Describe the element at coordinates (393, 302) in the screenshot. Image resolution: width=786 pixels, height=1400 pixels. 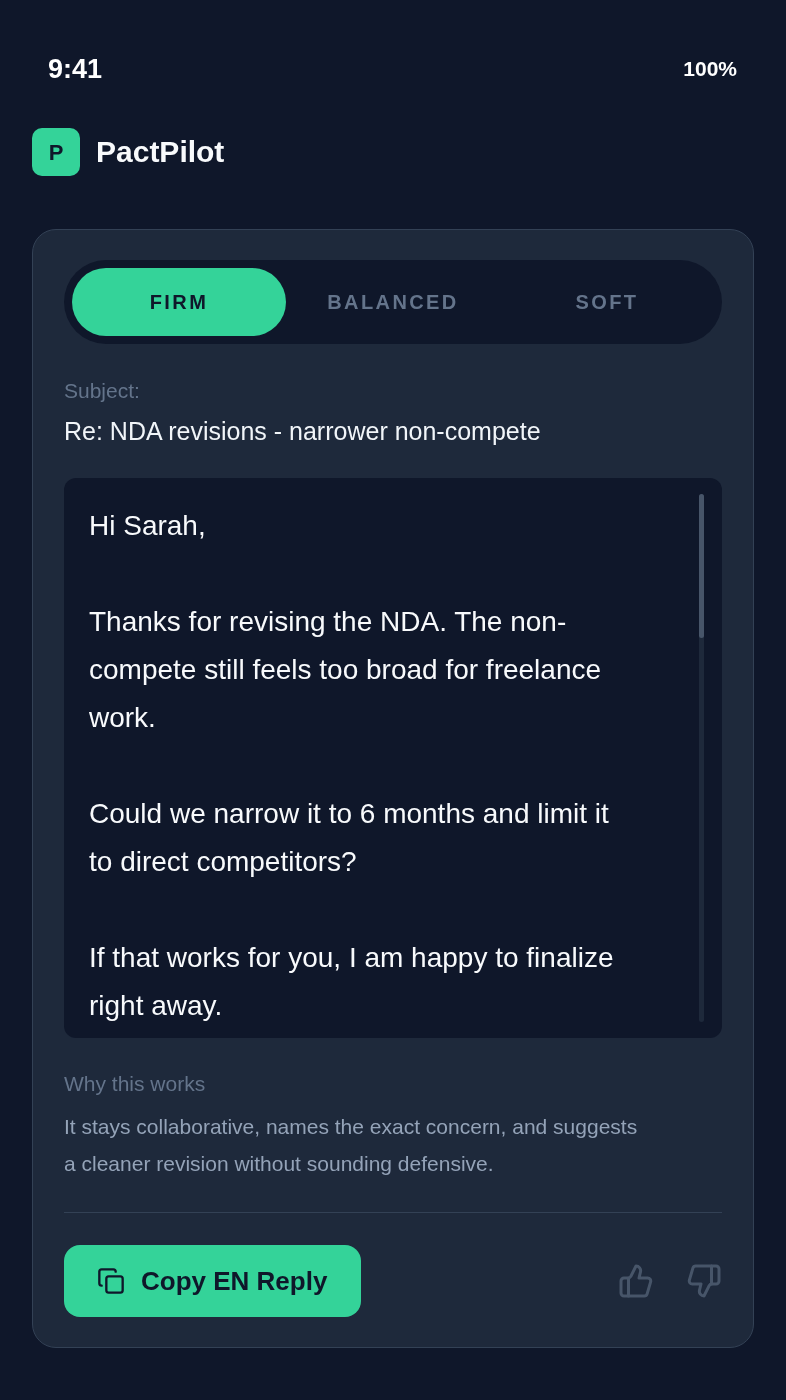
I see `tone-tab: BALANCED` at that location.